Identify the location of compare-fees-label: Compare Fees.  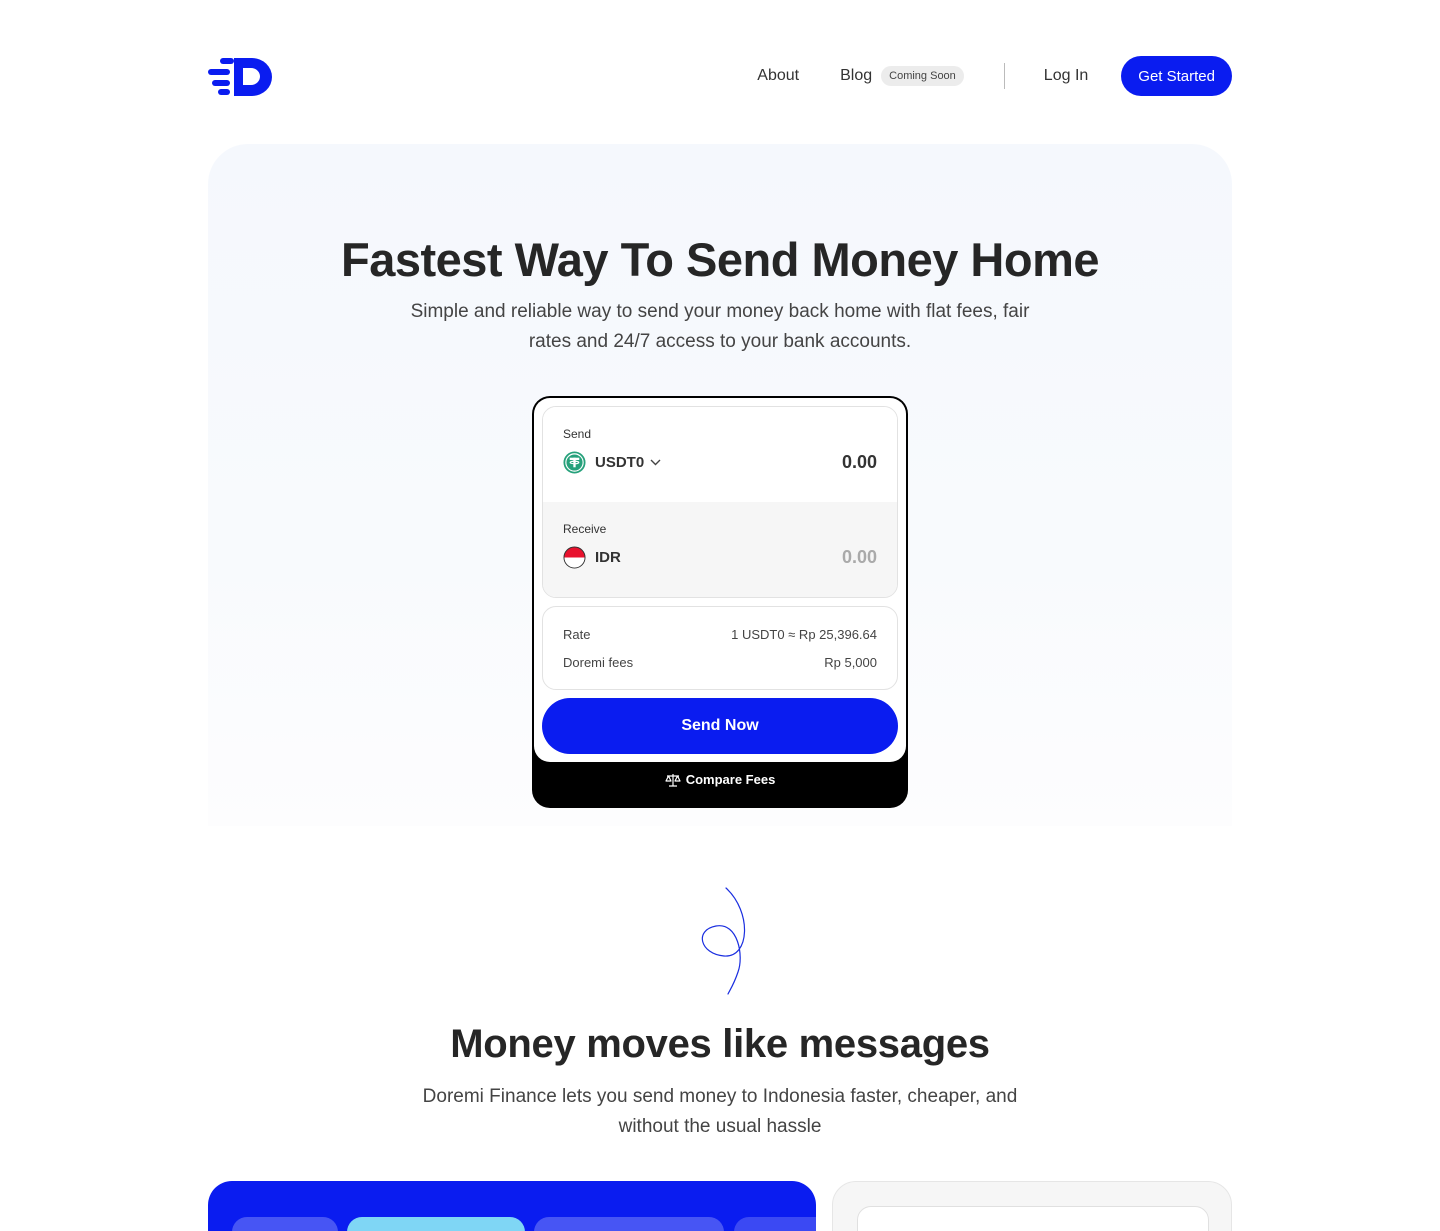
(730, 779).